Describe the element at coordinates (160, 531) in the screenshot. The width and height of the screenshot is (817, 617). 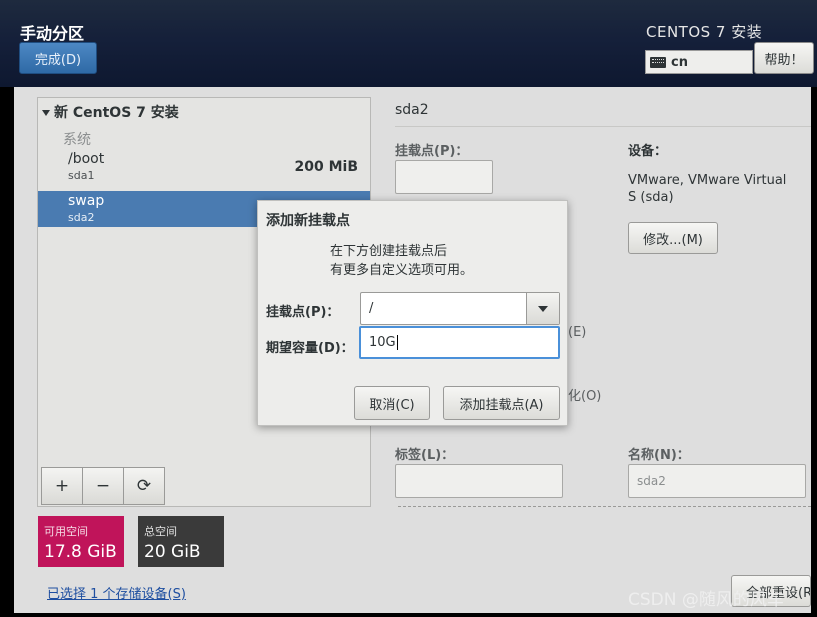
I see `total-space-label: 总空间` at that location.